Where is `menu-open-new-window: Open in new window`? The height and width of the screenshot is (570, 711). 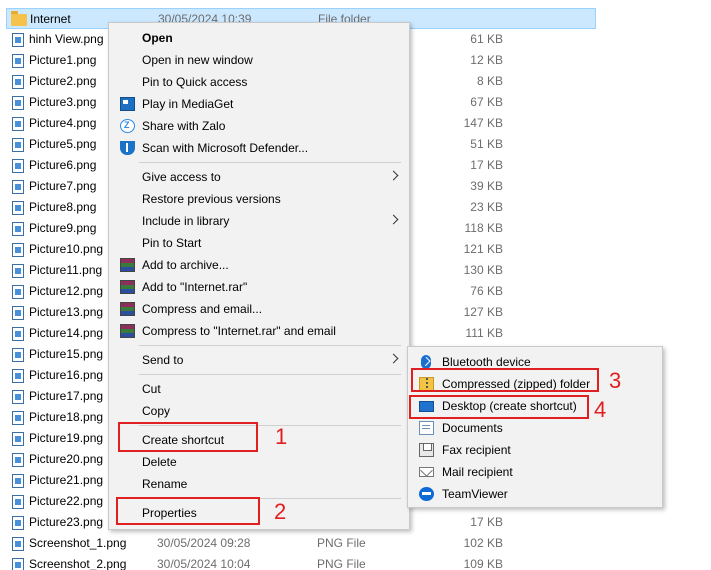
menu-open-new-window: Open in new window is located at coordinates (259, 60).